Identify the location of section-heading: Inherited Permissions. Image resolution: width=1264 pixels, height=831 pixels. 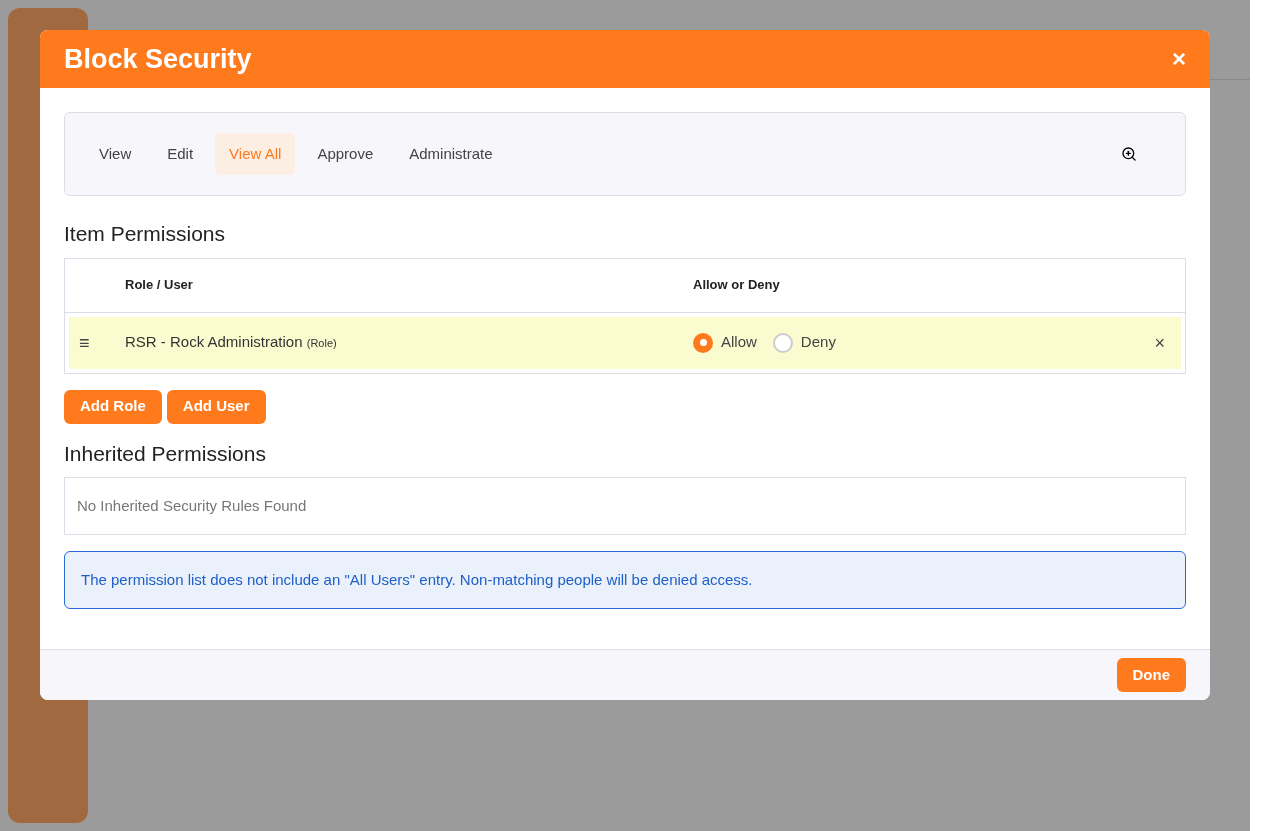
(165, 453).